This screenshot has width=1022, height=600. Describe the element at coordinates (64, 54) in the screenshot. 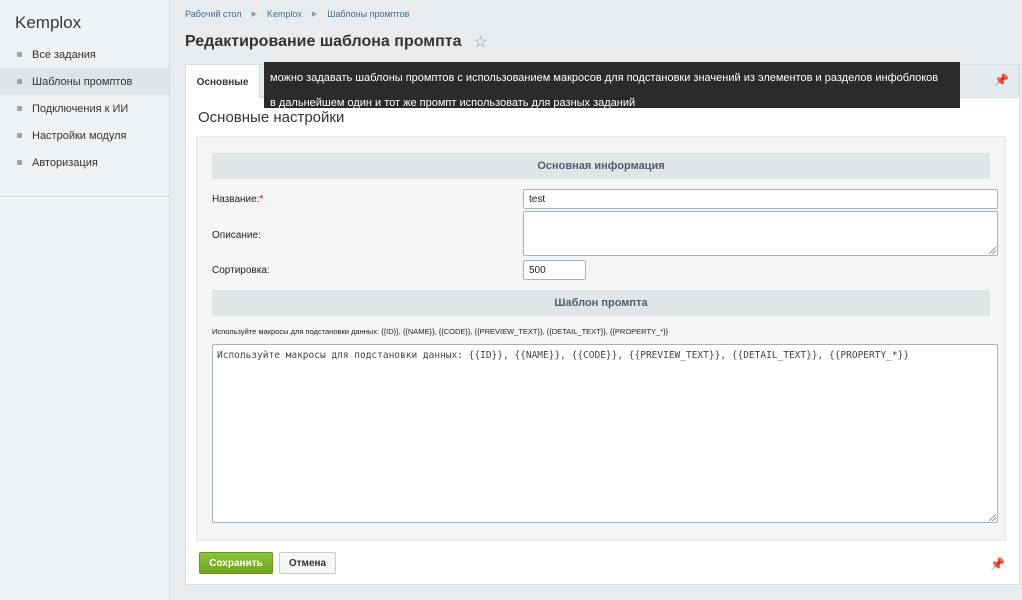

I see `sidebar-item-label: Все задания` at that location.